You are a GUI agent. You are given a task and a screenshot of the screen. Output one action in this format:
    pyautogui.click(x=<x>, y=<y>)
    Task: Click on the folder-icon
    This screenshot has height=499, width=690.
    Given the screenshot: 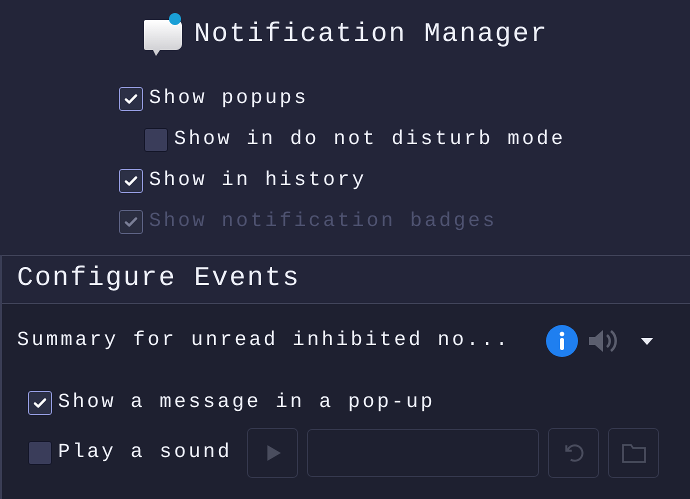 What is the action you would take?
    pyautogui.click(x=634, y=453)
    